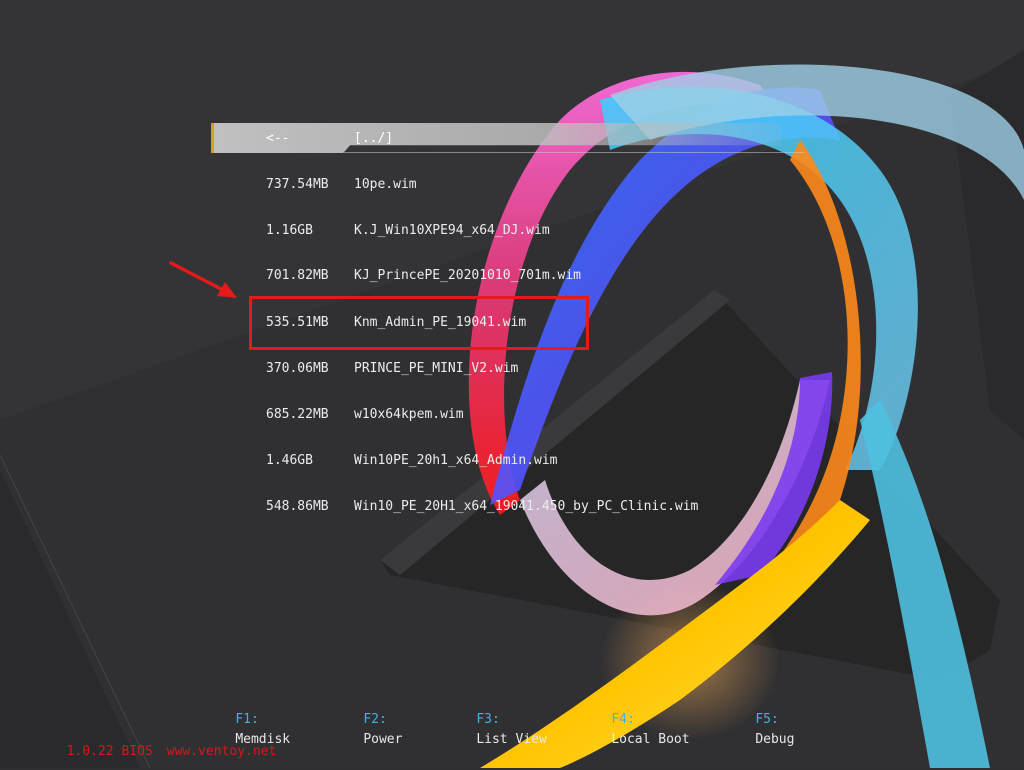 The height and width of the screenshot is (770, 1024). Describe the element at coordinates (496, 730) in the screenshot. I see `hotkey-list-view: F3: List View` at that location.